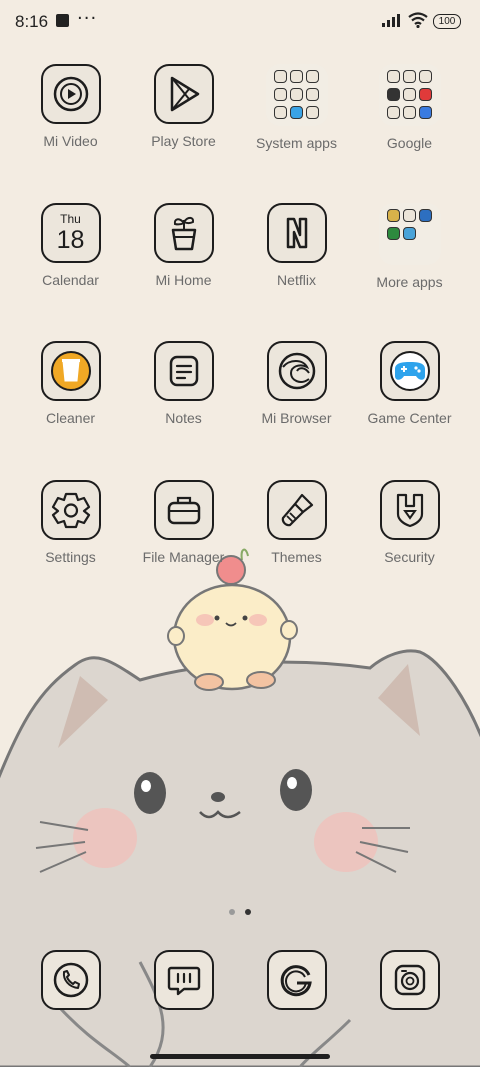  I want to click on app-mi-browser: Mi Browser, so click(296, 396).